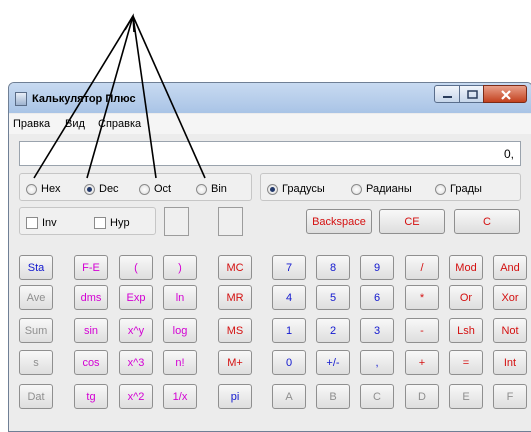  I want to click on title-bar: Калькулятор Плюс, so click(270, 98).